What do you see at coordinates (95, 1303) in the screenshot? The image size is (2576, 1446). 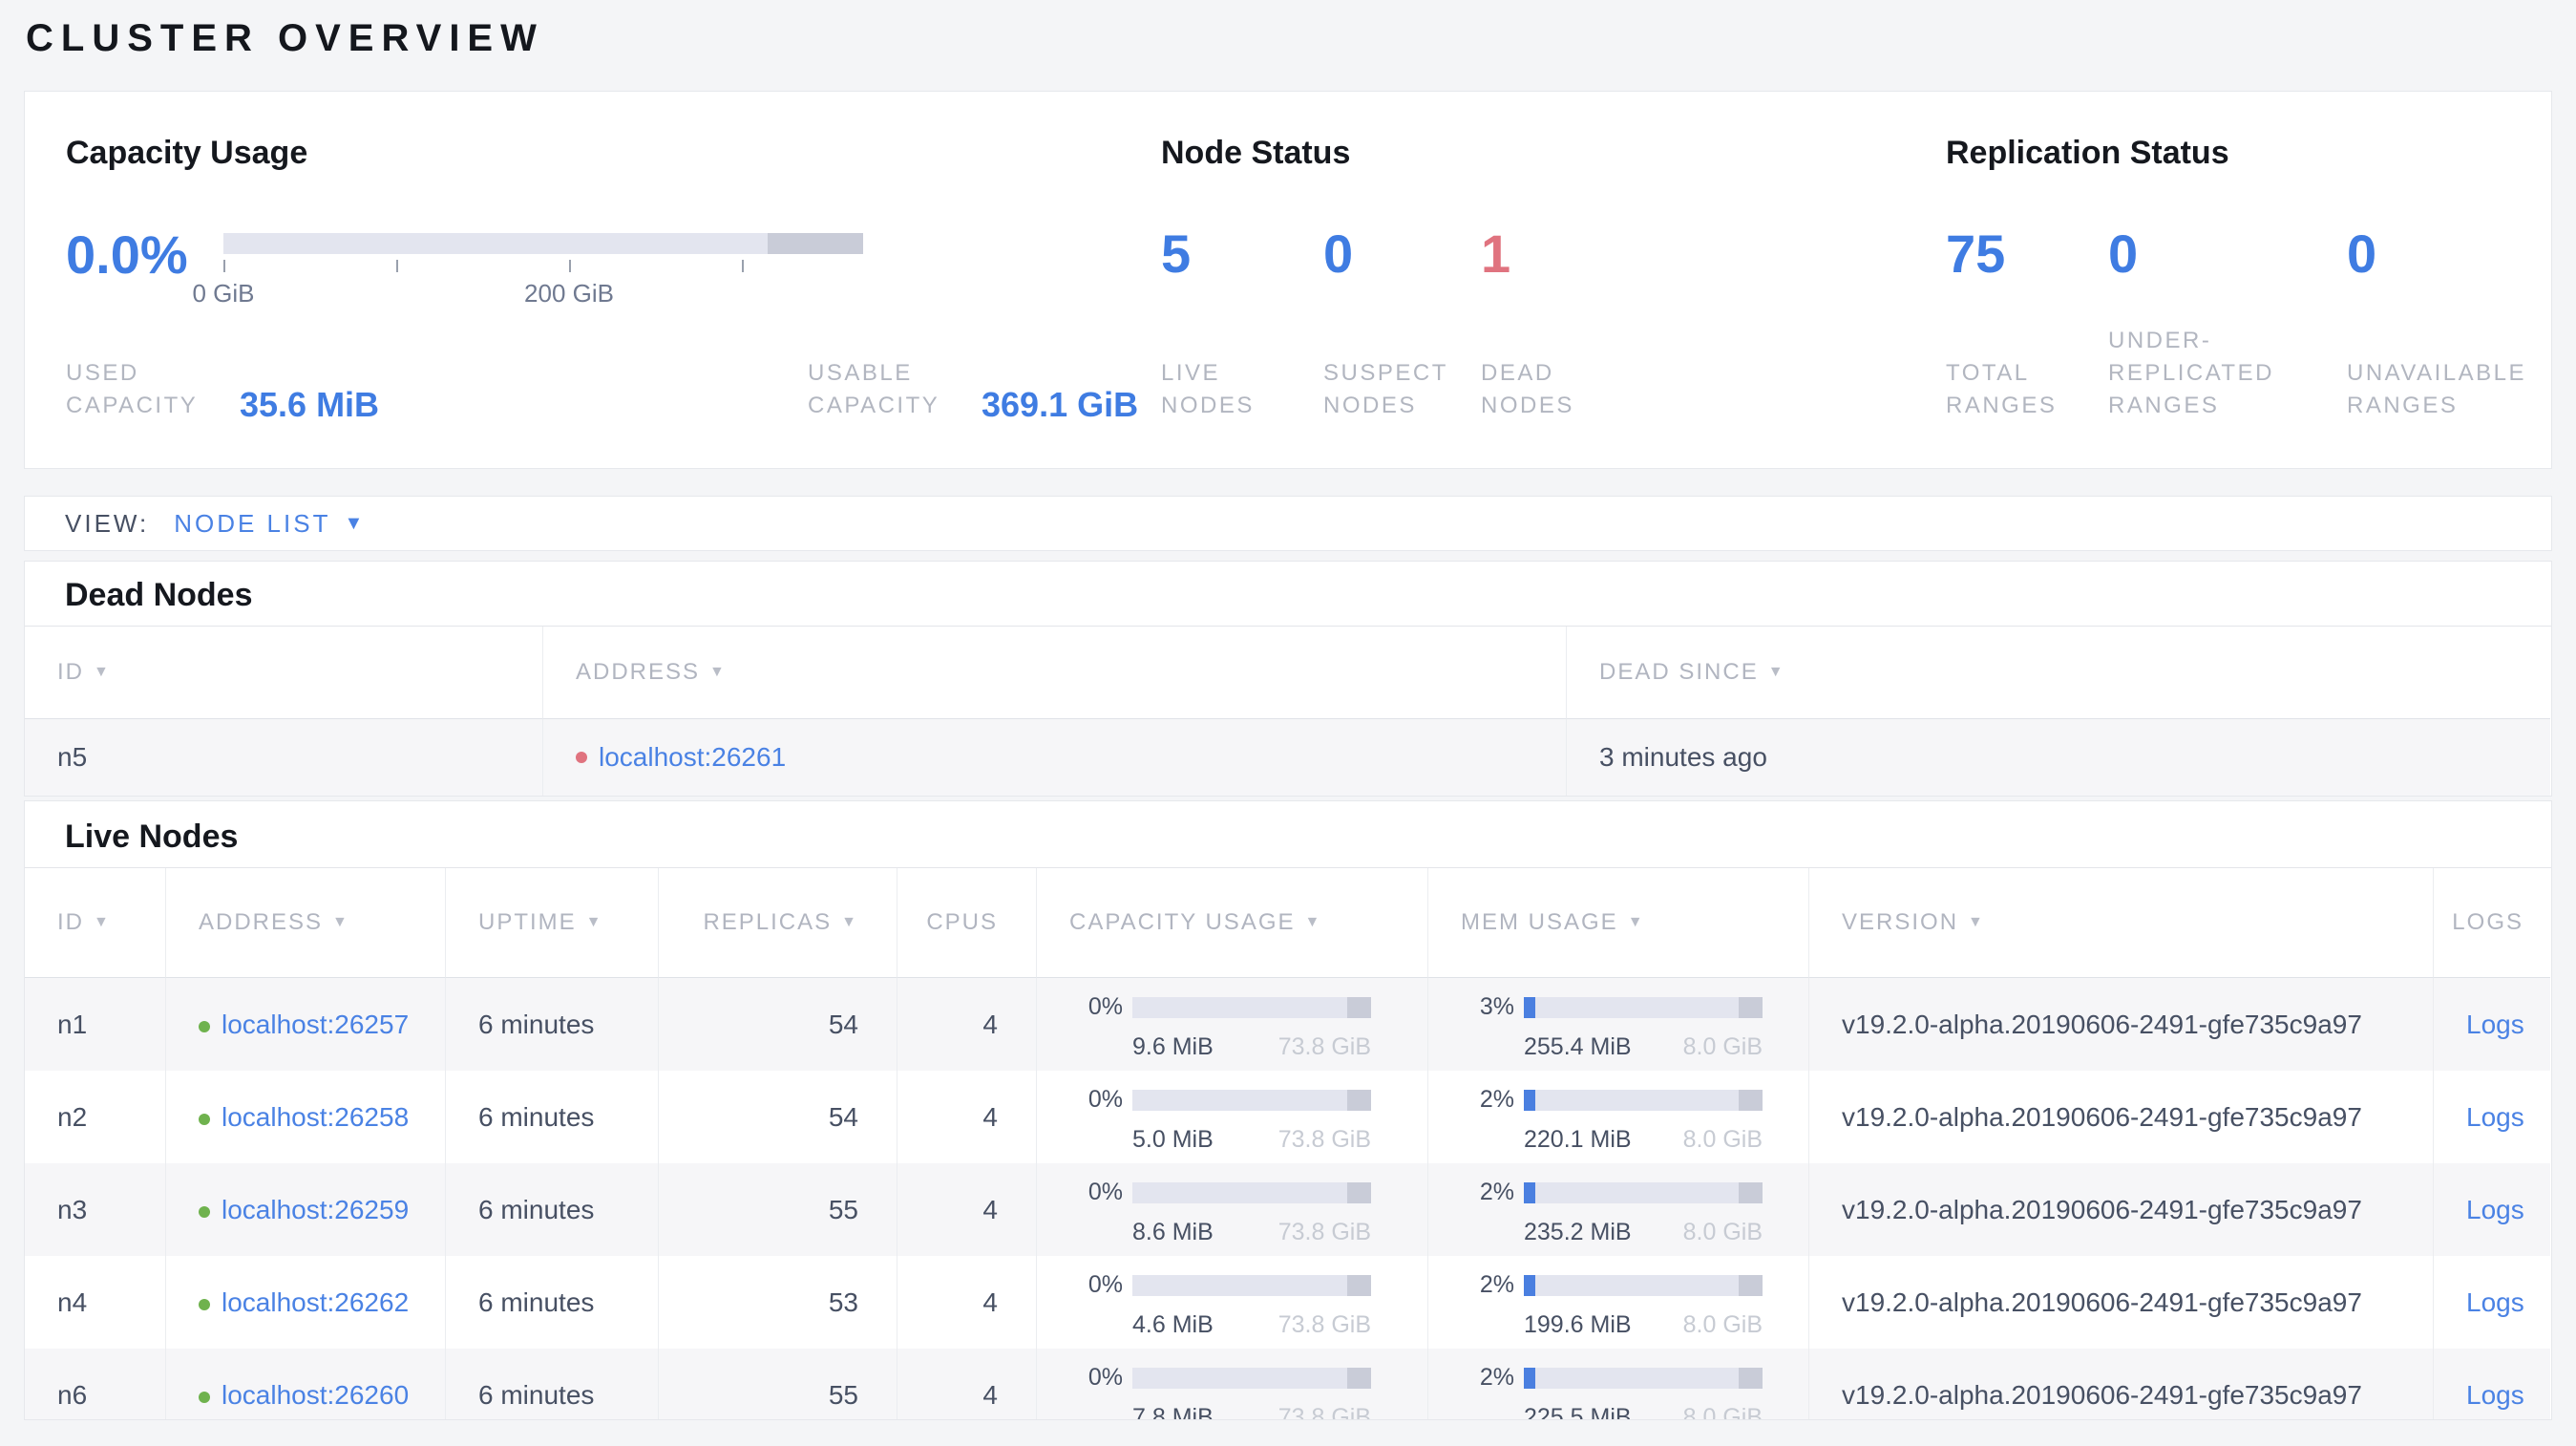 I see `cell-node-id: n4` at bounding box center [95, 1303].